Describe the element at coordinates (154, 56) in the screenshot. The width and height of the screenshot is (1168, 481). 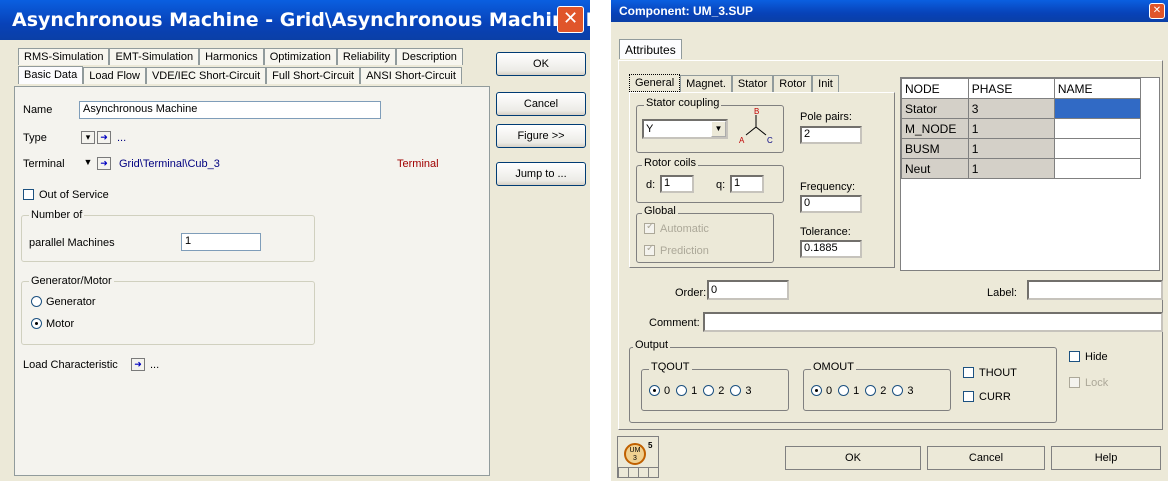
I see `tab-emt-simulation: EMT-Simulation` at that location.